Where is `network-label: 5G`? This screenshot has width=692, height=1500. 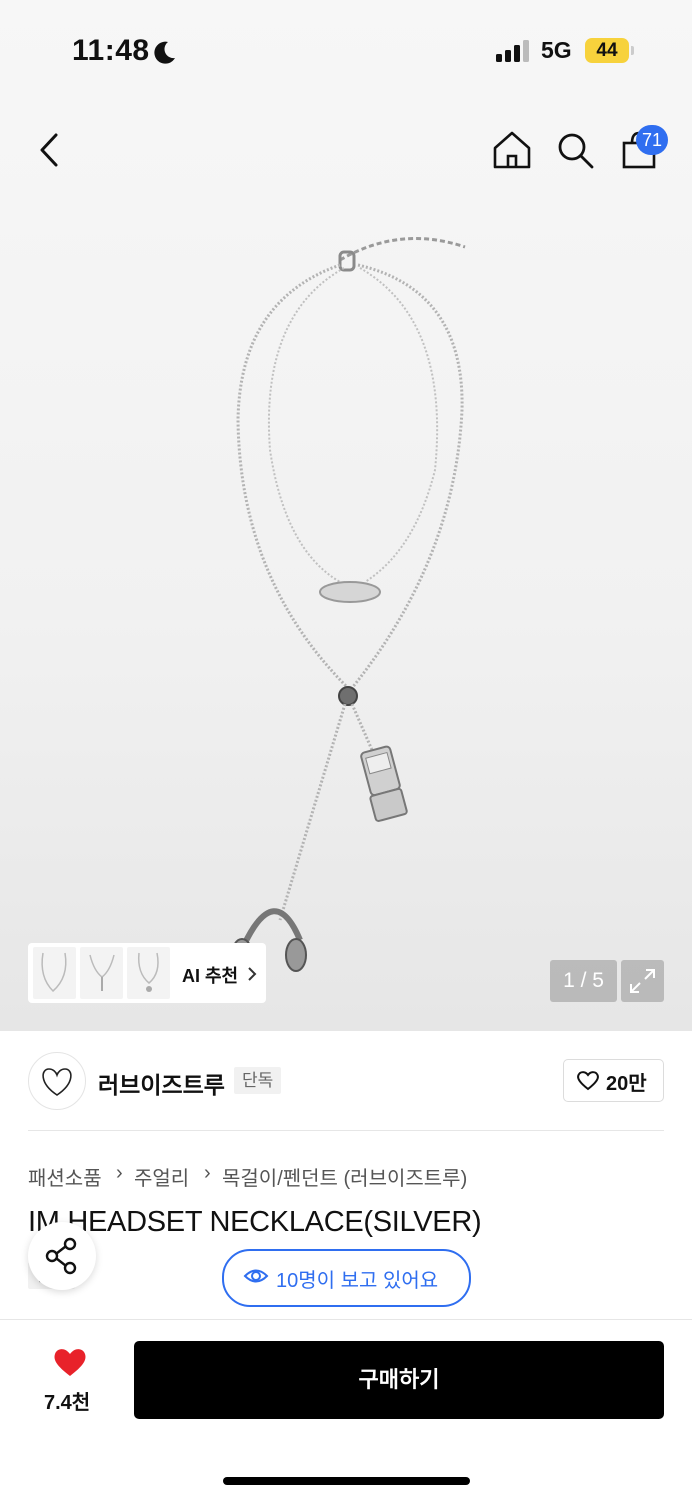
network-label: 5G is located at coordinates (556, 50).